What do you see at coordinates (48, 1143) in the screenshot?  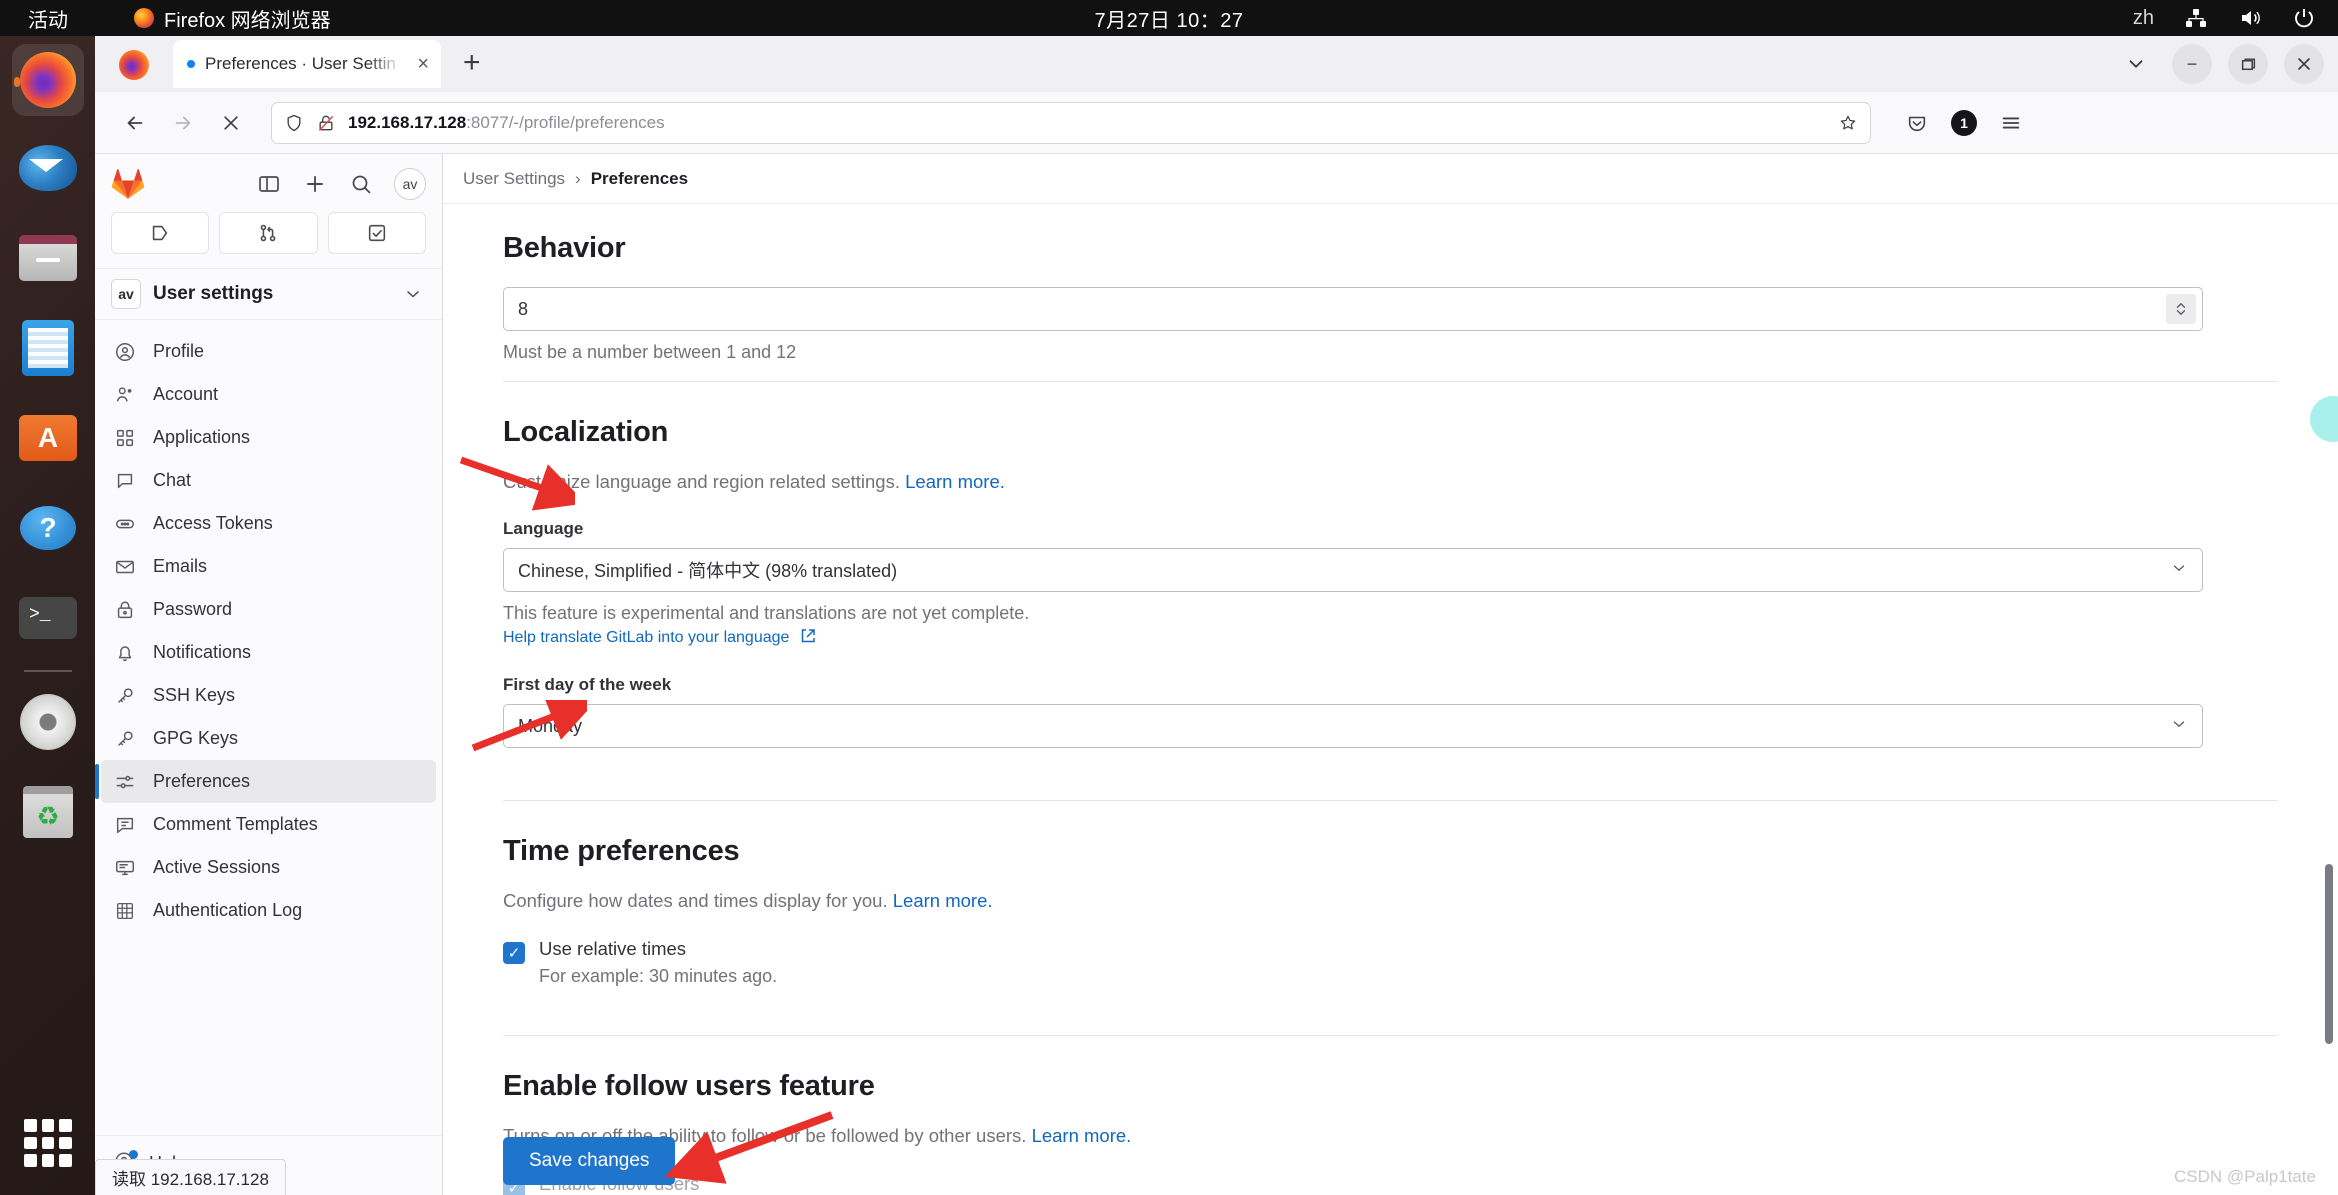 I see `show-applications-button` at bounding box center [48, 1143].